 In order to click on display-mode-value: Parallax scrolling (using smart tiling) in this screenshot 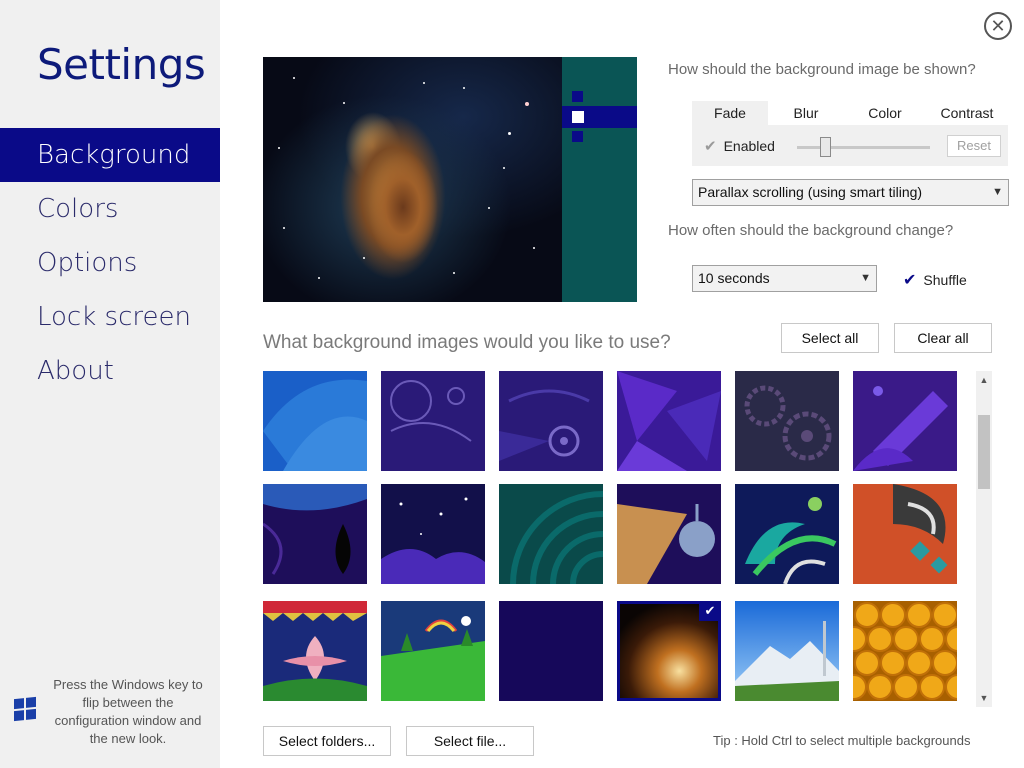, I will do `click(810, 192)`.